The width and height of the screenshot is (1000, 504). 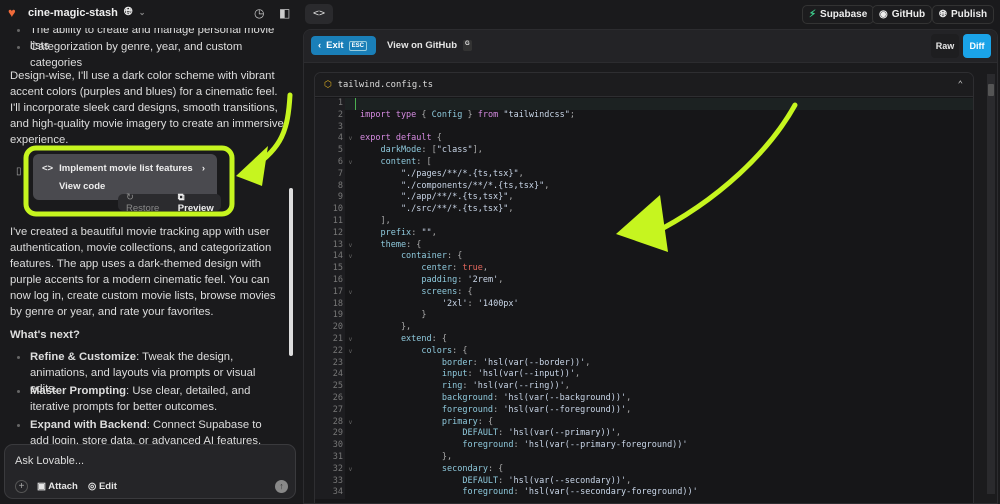 I want to click on code-text: content: [, so click(x=396, y=161).